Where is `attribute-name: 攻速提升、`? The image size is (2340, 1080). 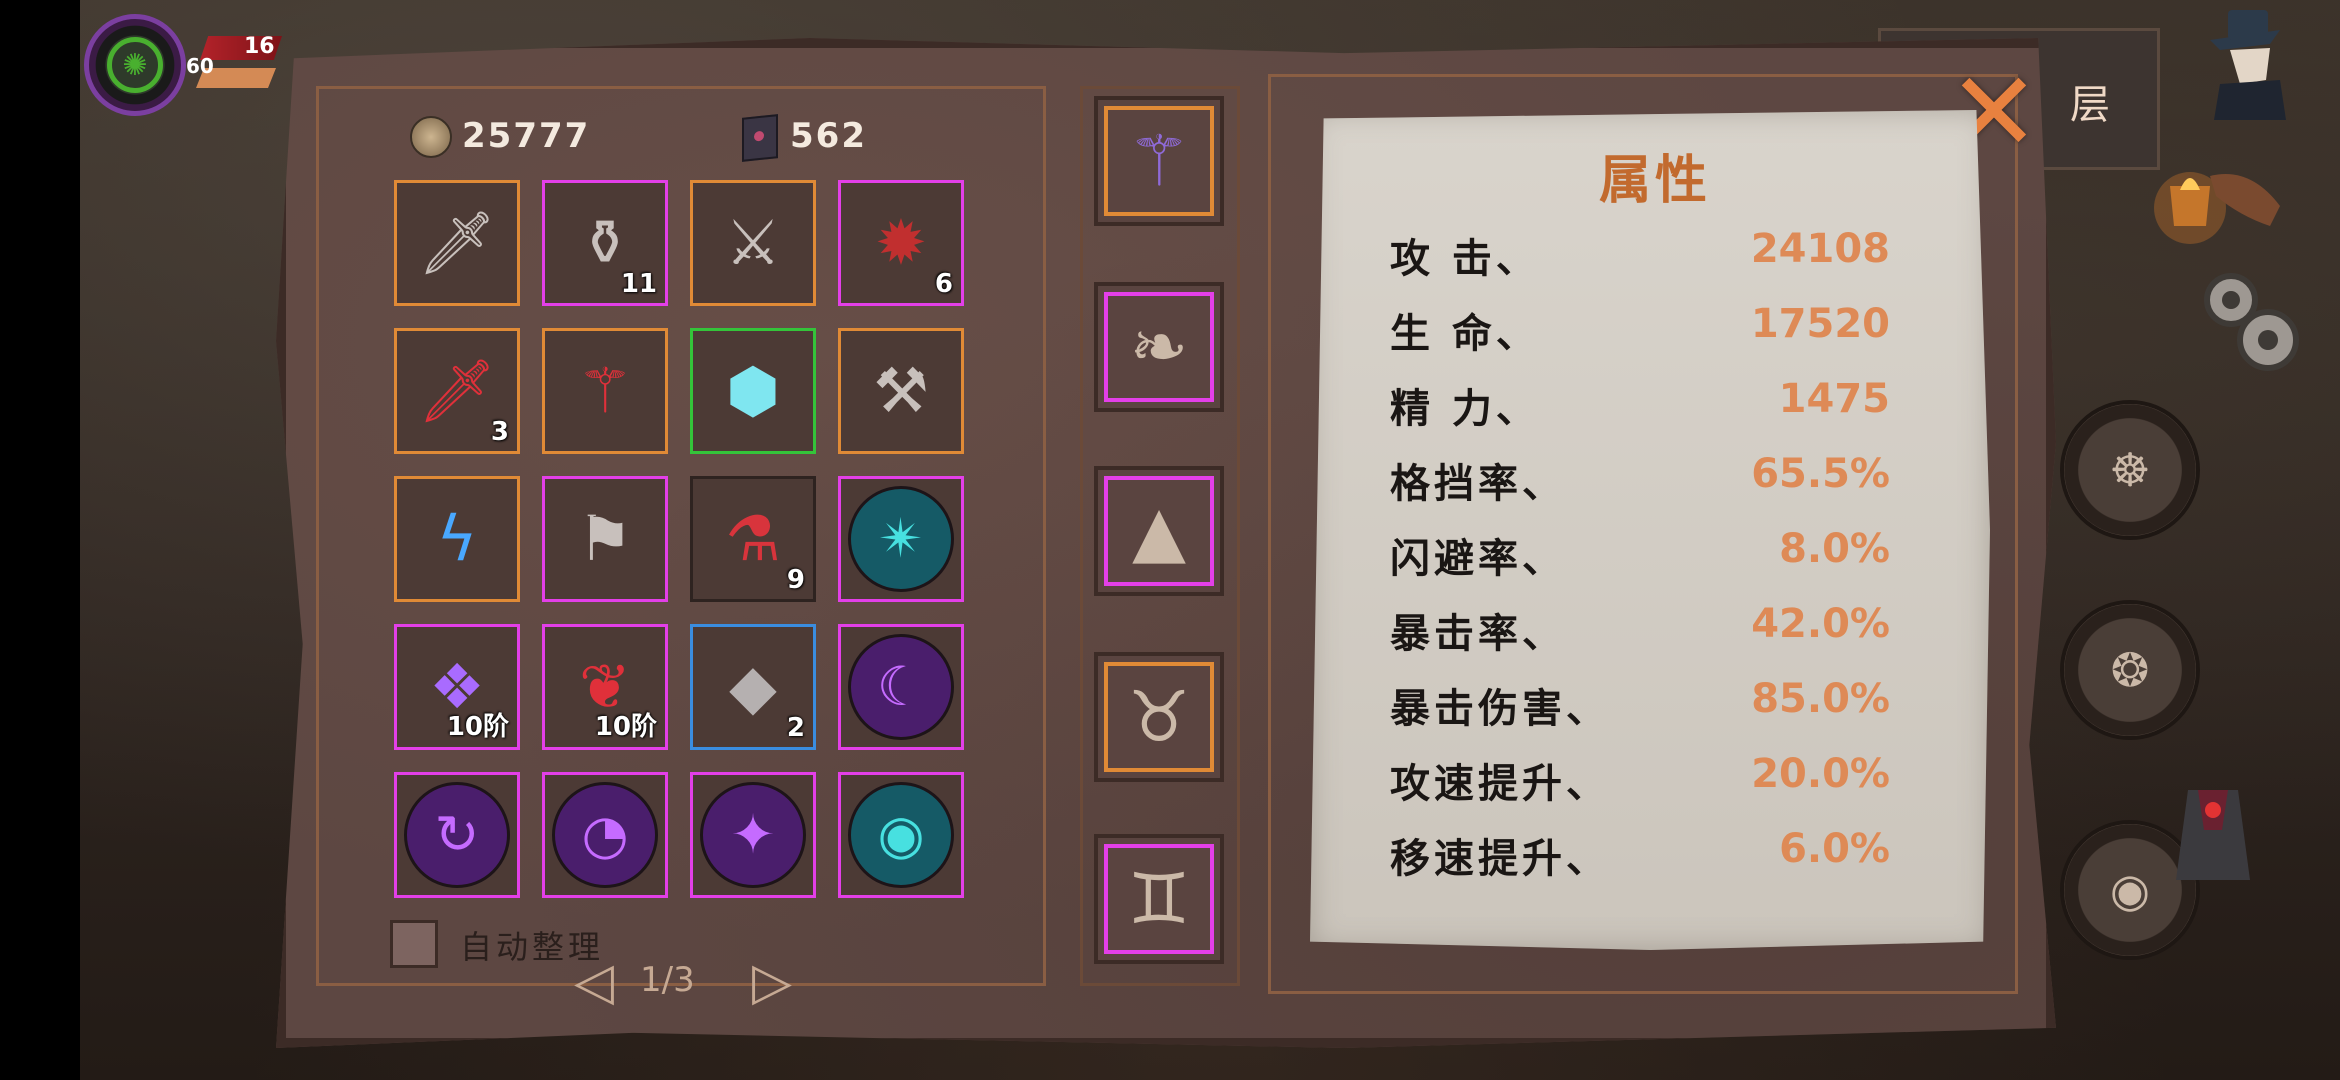
attribute-name: 攻速提升、 is located at coordinates (1500, 784).